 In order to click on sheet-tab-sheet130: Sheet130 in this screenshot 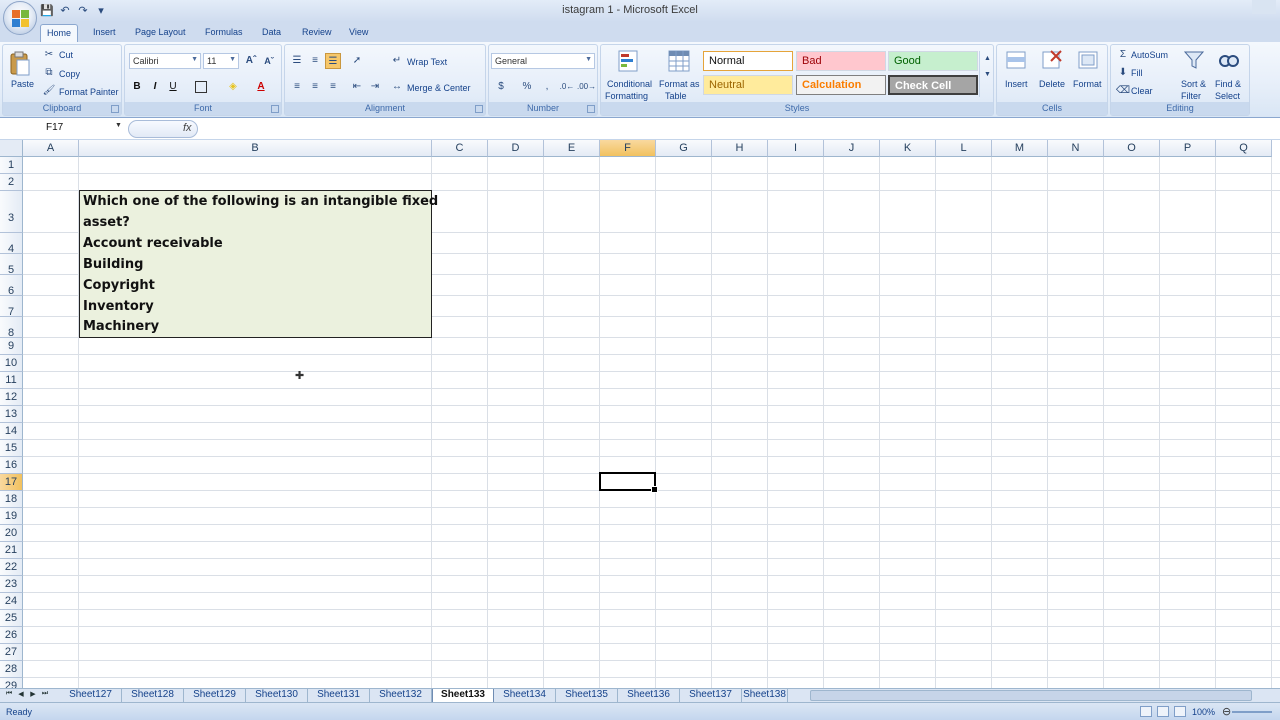, I will do `click(277, 695)`.